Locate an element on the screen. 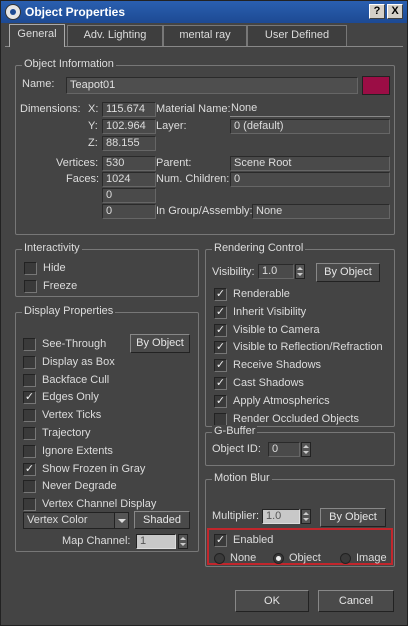 The height and width of the screenshot is (626, 408). map-channel-label: Map Channel: is located at coordinates (96, 541).